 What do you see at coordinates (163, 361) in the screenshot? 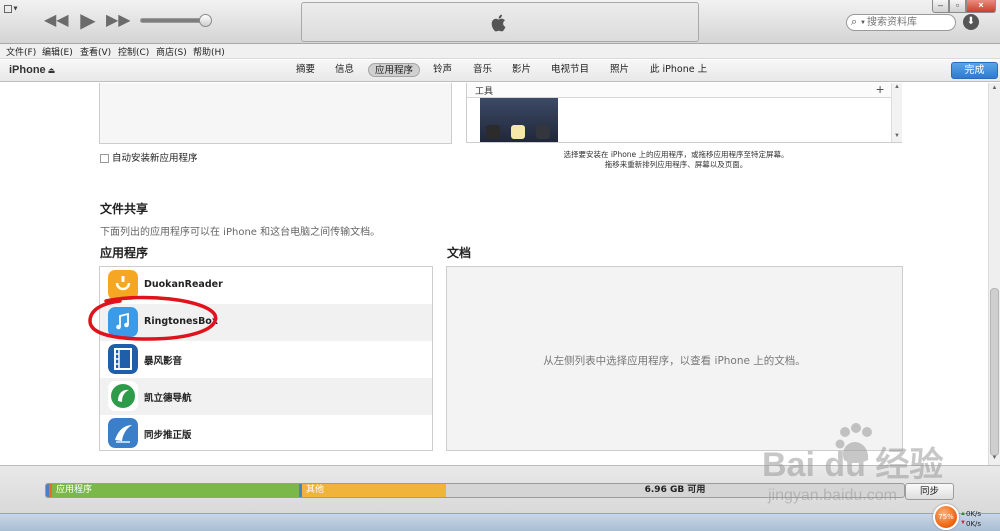
I see `app-name: 暴风影音` at bounding box center [163, 361].